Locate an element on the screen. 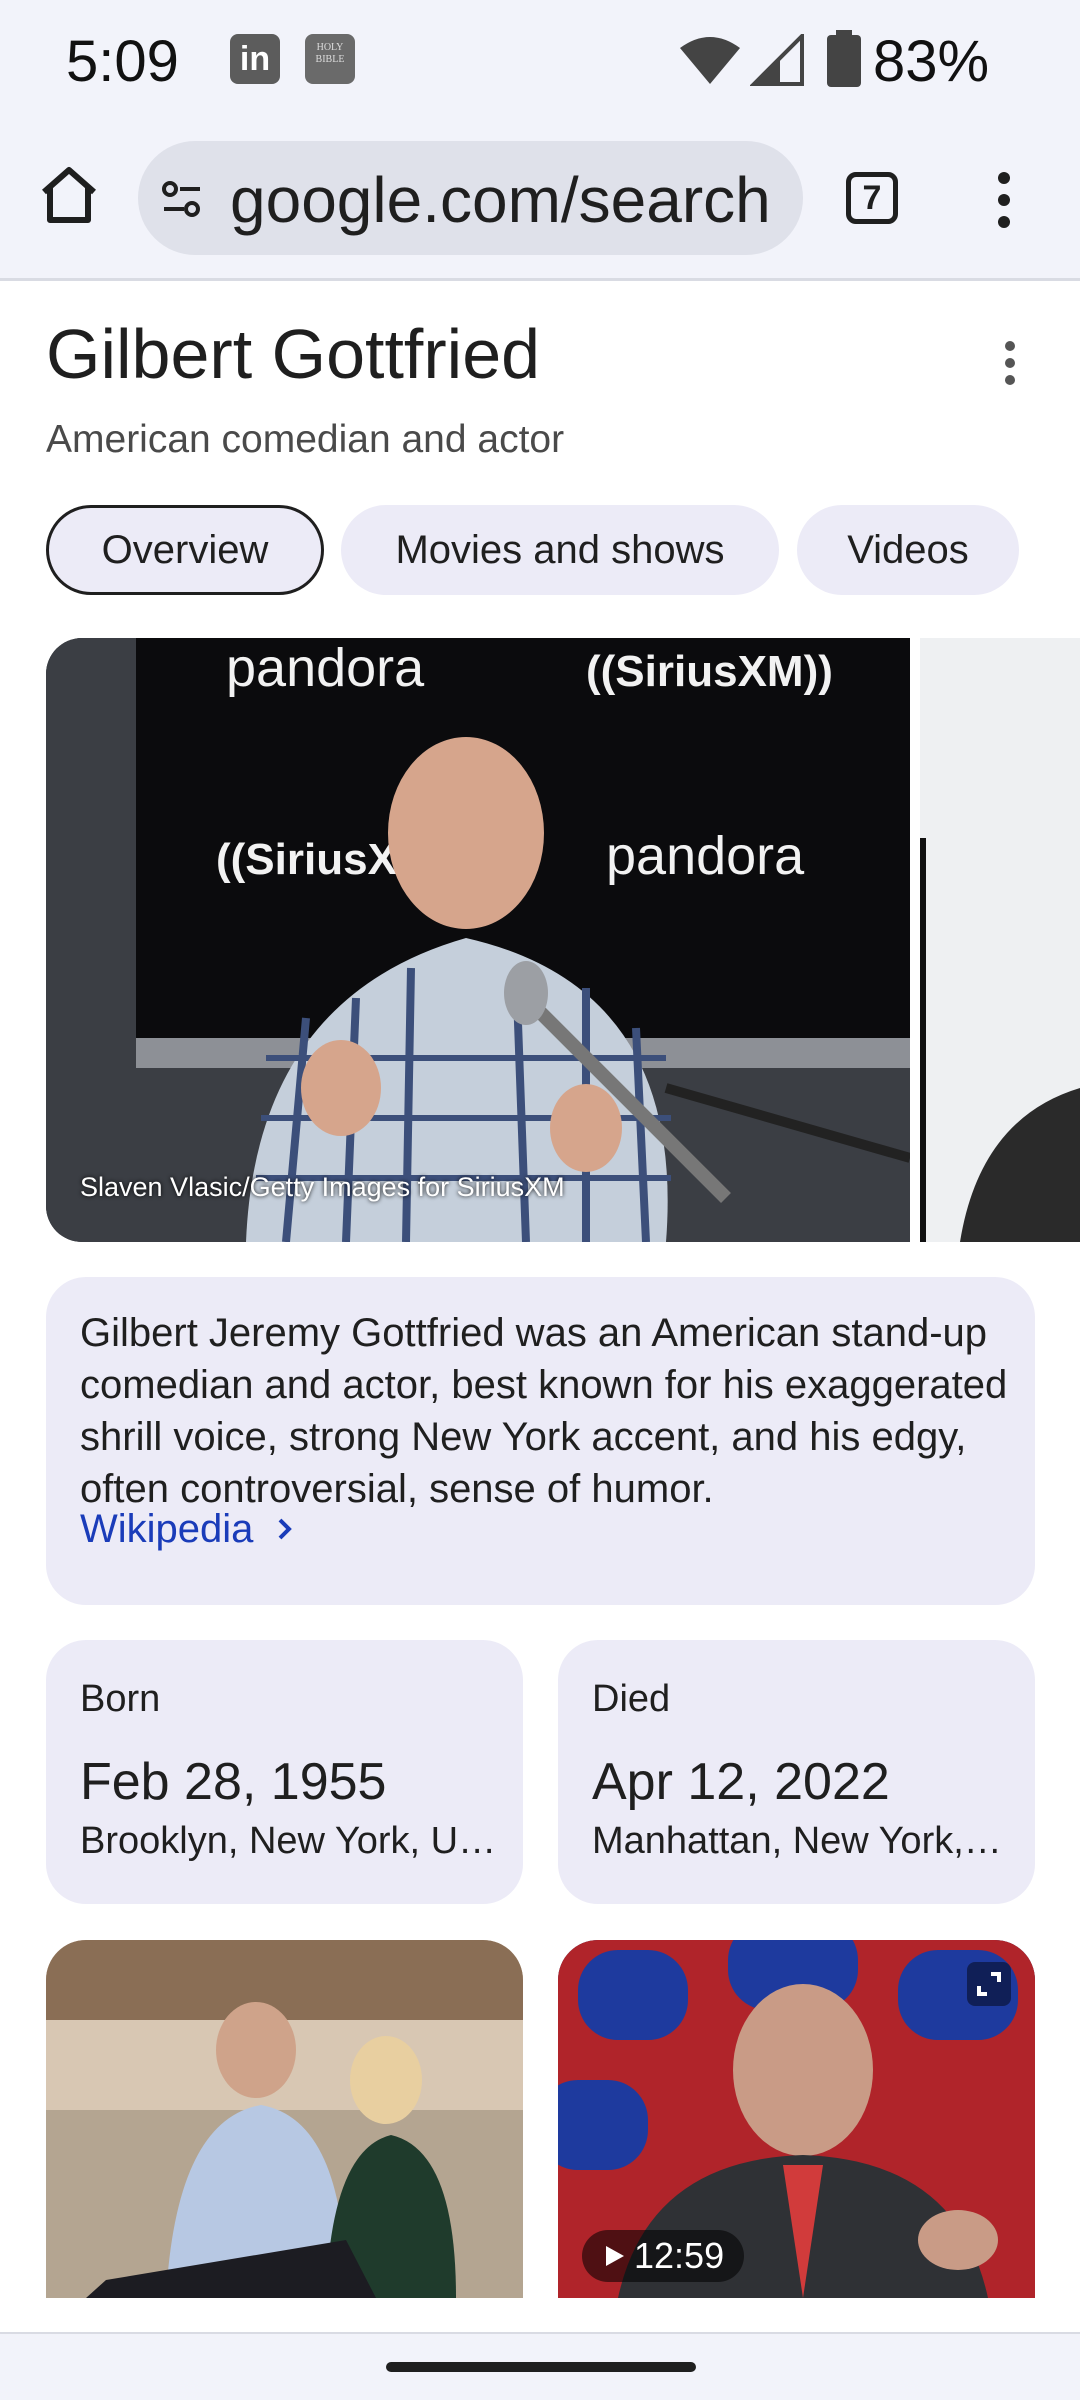 The image size is (1080, 2400). linkedin-icon: in is located at coordinates (255, 59).